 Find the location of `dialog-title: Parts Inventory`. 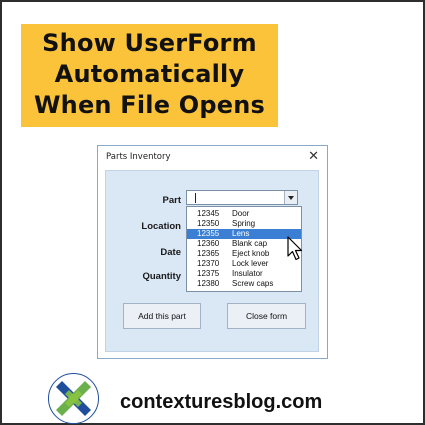

dialog-title: Parts Inventory is located at coordinates (138, 157).